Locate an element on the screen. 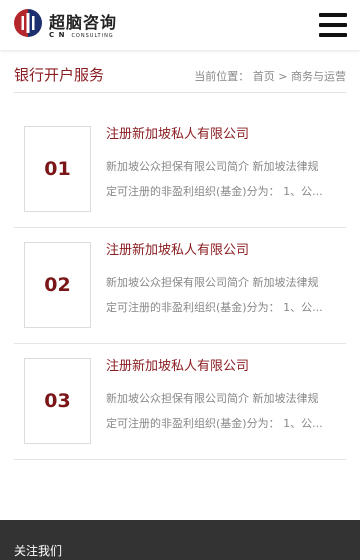 The width and height of the screenshot is (360, 560). item-number: 03 is located at coordinates (57, 401).